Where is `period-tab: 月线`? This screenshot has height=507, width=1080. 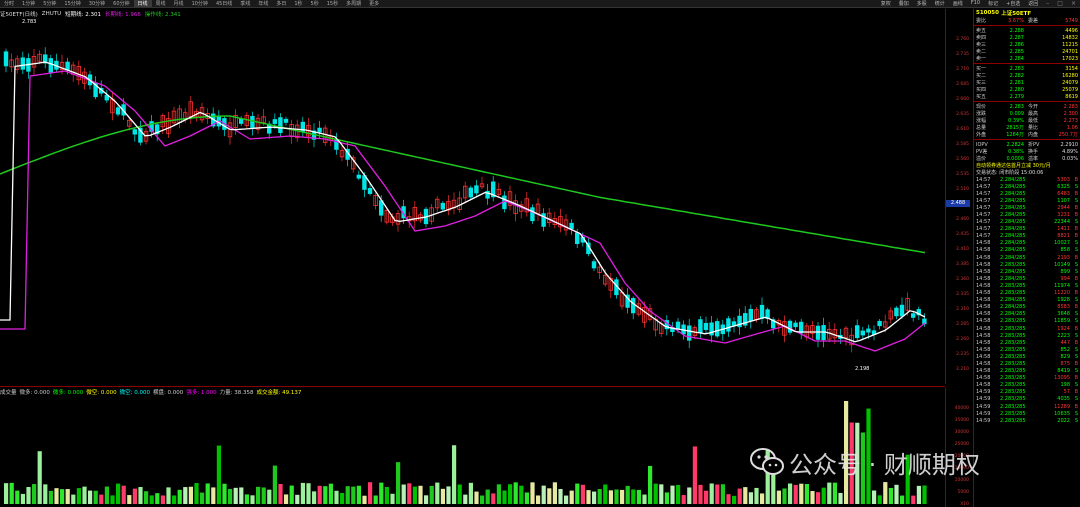 period-tab: 月线 is located at coordinates (179, 3).